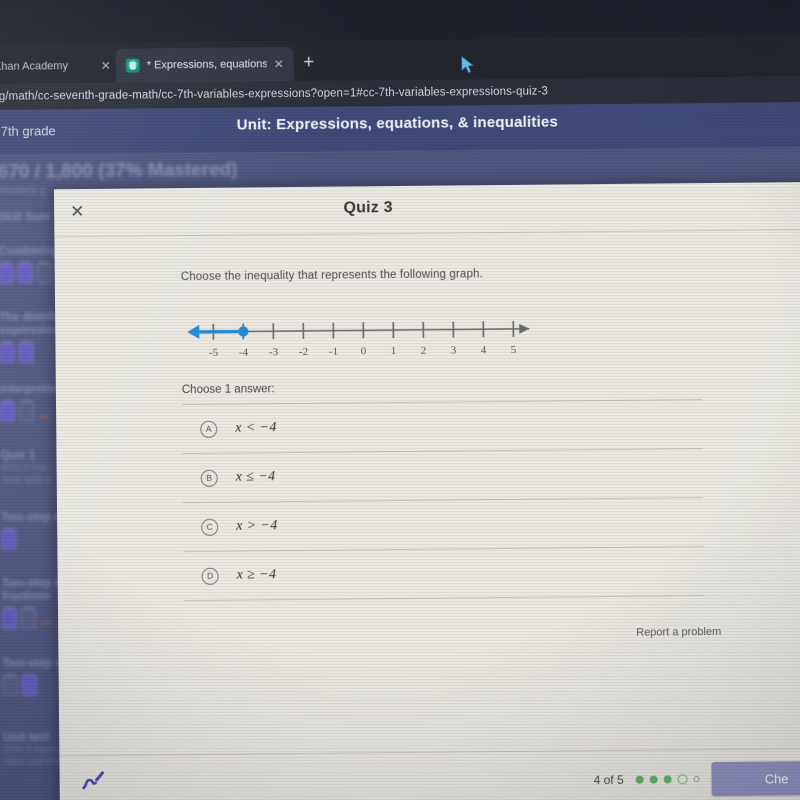  What do you see at coordinates (132, 65) in the screenshot?
I see `khan-academy-favicon-icon` at bounding box center [132, 65].